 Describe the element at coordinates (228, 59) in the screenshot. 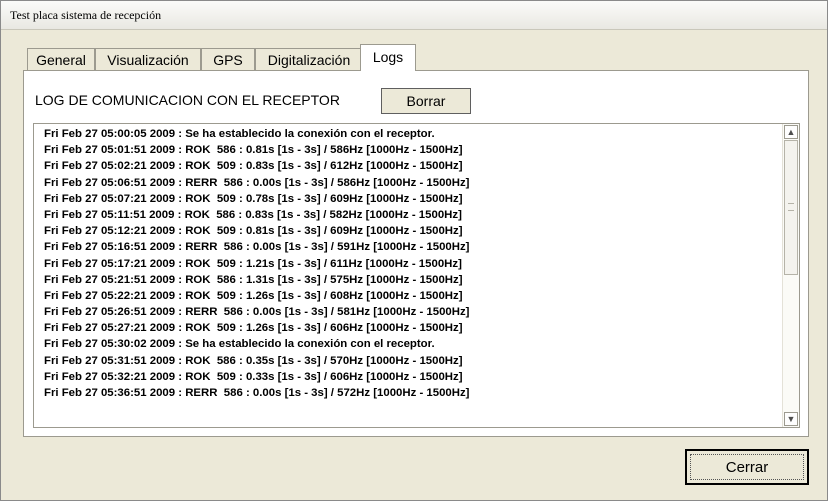

I see `tab-gps: GPS` at that location.